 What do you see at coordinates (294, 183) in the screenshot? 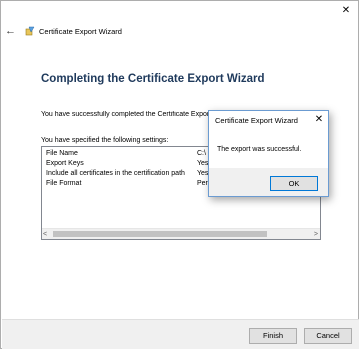
I see `ok-button: OK` at bounding box center [294, 183].